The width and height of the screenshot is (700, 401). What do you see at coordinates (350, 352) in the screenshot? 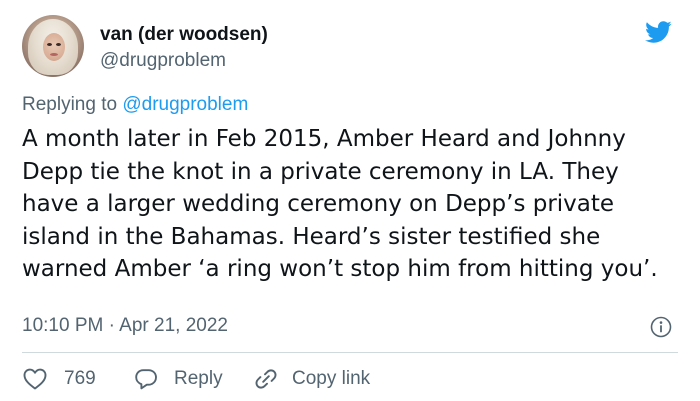
I see `divider` at bounding box center [350, 352].